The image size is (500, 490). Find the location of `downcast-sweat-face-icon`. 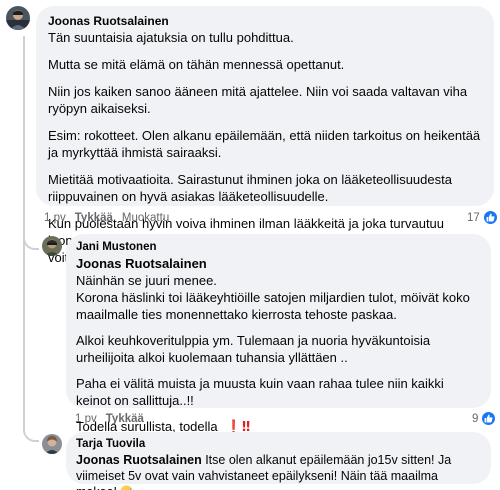

downcast-sweat-face-icon is located at coordinates (126, 487).